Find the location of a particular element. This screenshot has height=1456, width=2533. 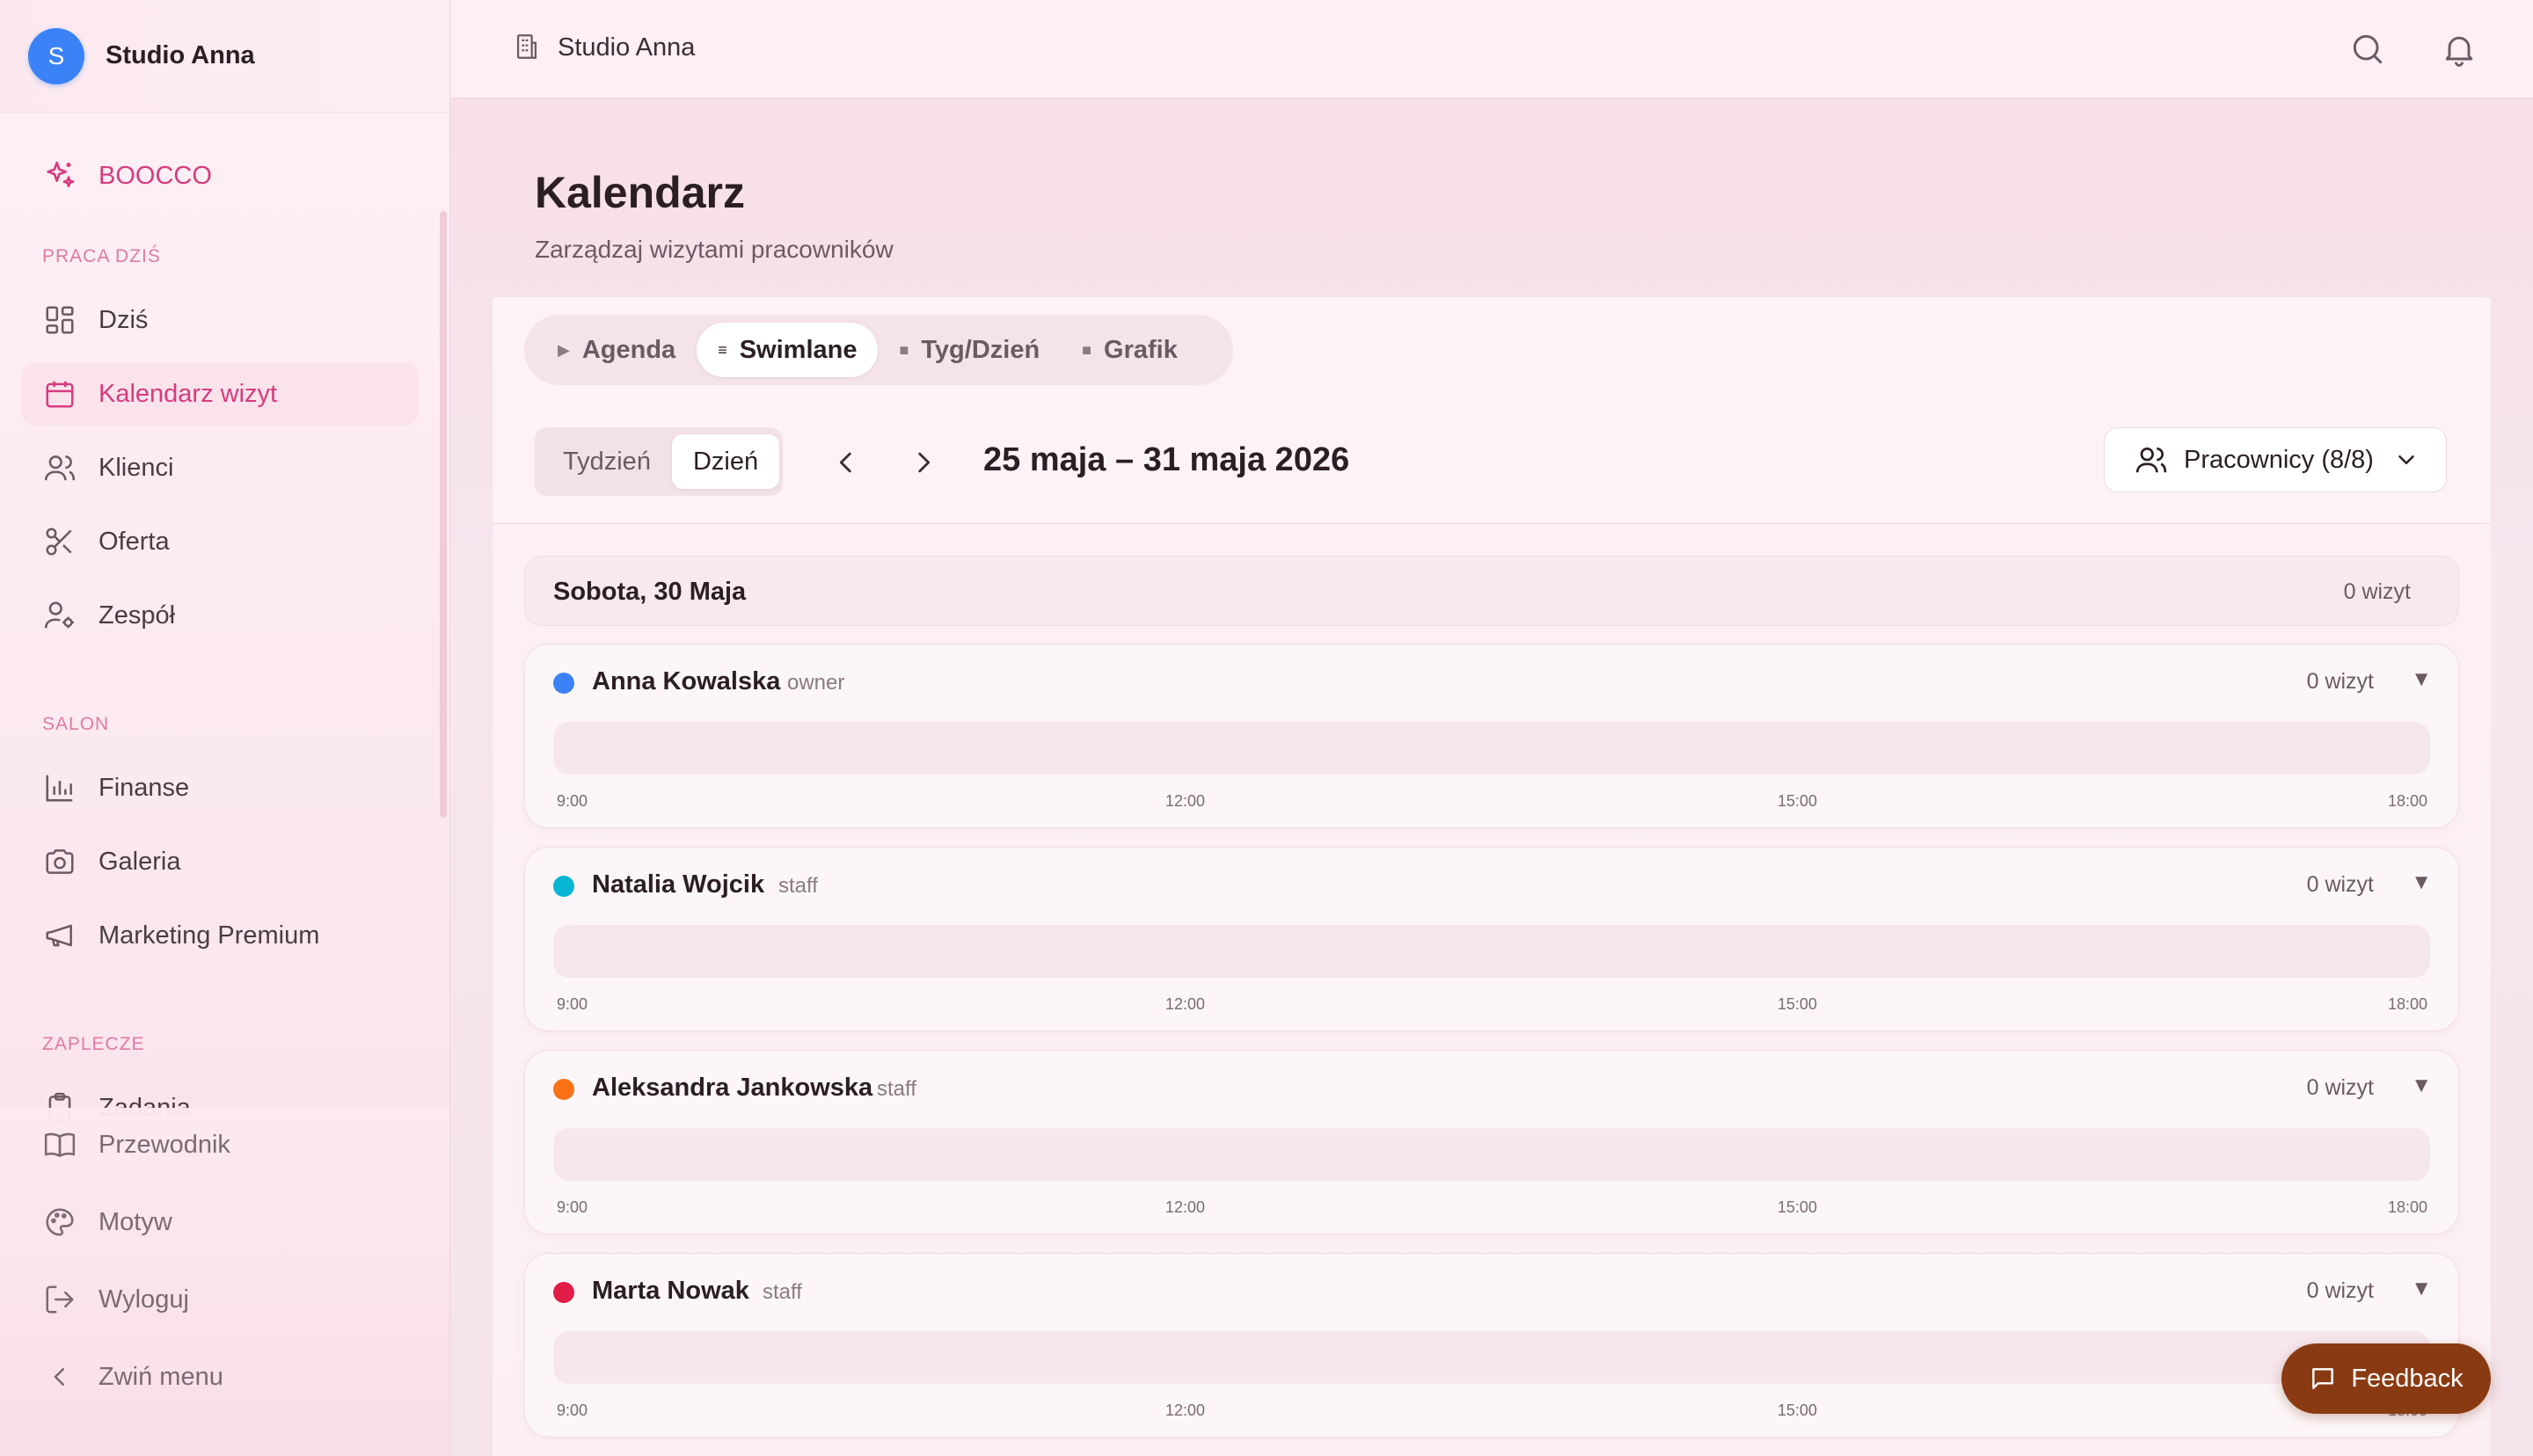

sidebar-item-gallery: Galeria is located at coordinates (220, 861).